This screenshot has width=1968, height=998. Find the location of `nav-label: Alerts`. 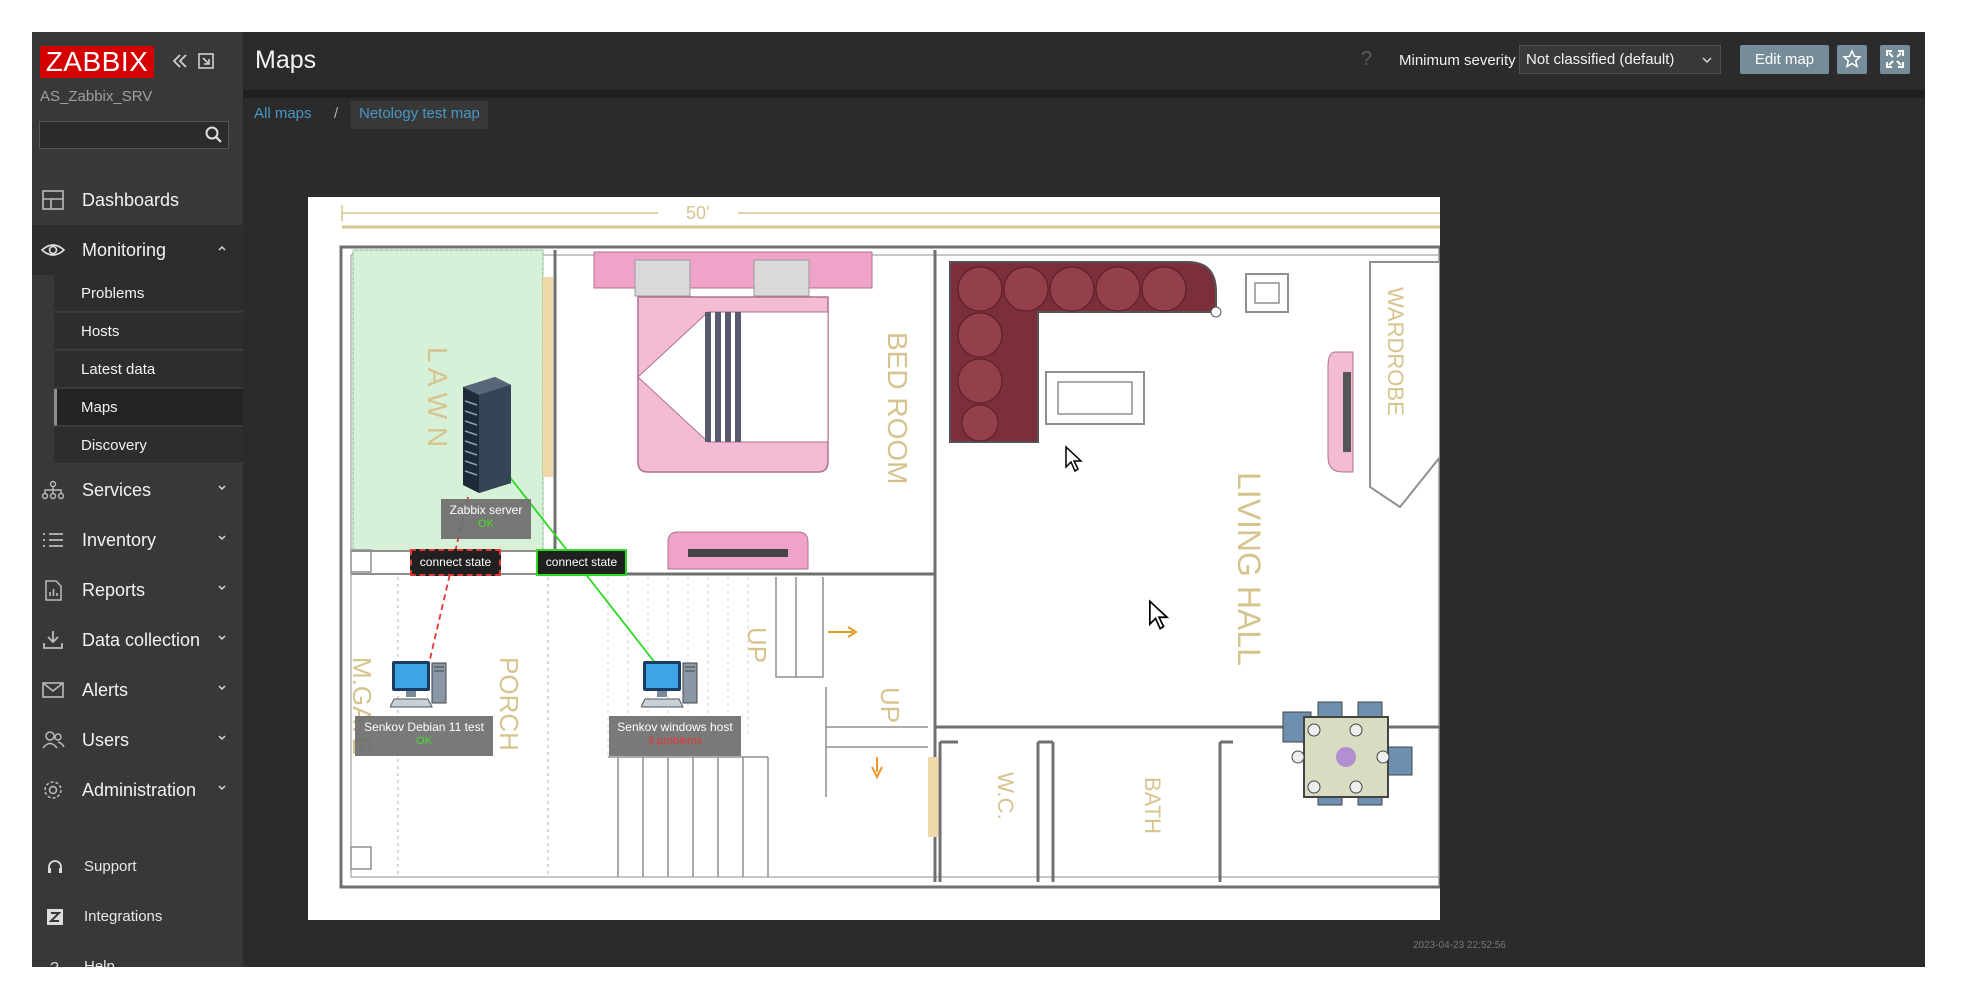

nav-label: Alerts is located at coordinates (105, 690).